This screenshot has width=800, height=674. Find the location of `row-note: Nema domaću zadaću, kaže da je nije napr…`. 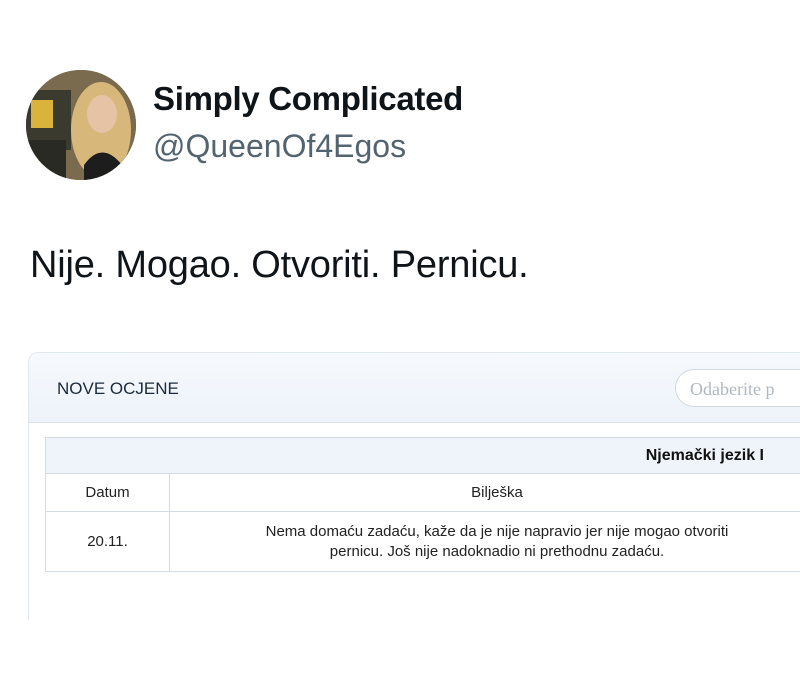

row-note: Nema domaću zadaću, kaže da je nije napr… is located at coordinates (484, 541).